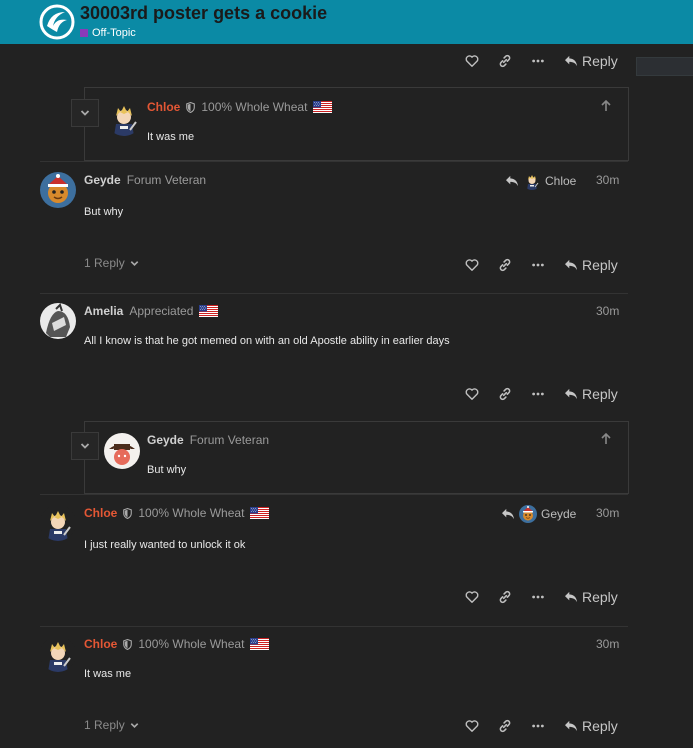 The image size is (693, 748). What do you see at coordinates (104, 725) in the screenshot?
I see `reply-count: 1 Reply` at bounding box center [104, 725].